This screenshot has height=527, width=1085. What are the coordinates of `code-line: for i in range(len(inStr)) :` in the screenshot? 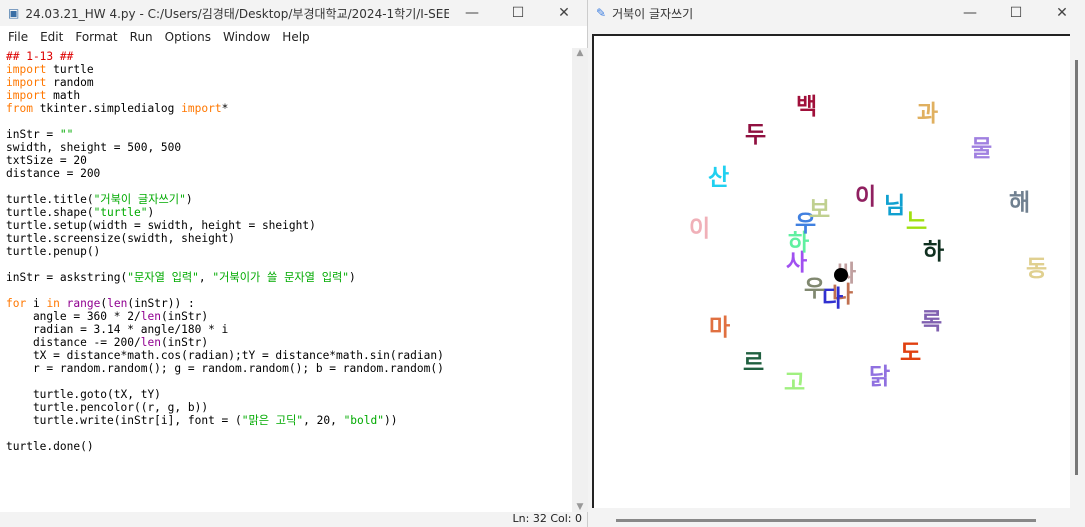 It's located at (289, 303).